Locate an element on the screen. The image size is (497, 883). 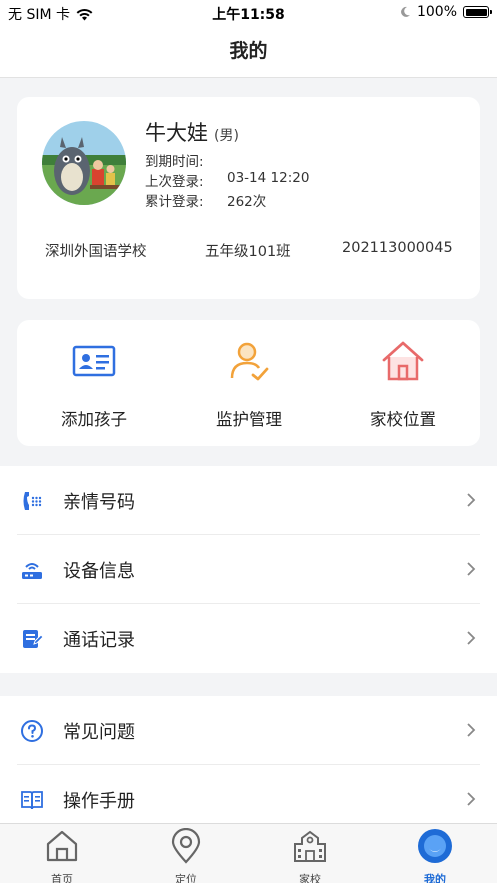
expiry-row: 到期时间: is located at coordinates (174, 160).